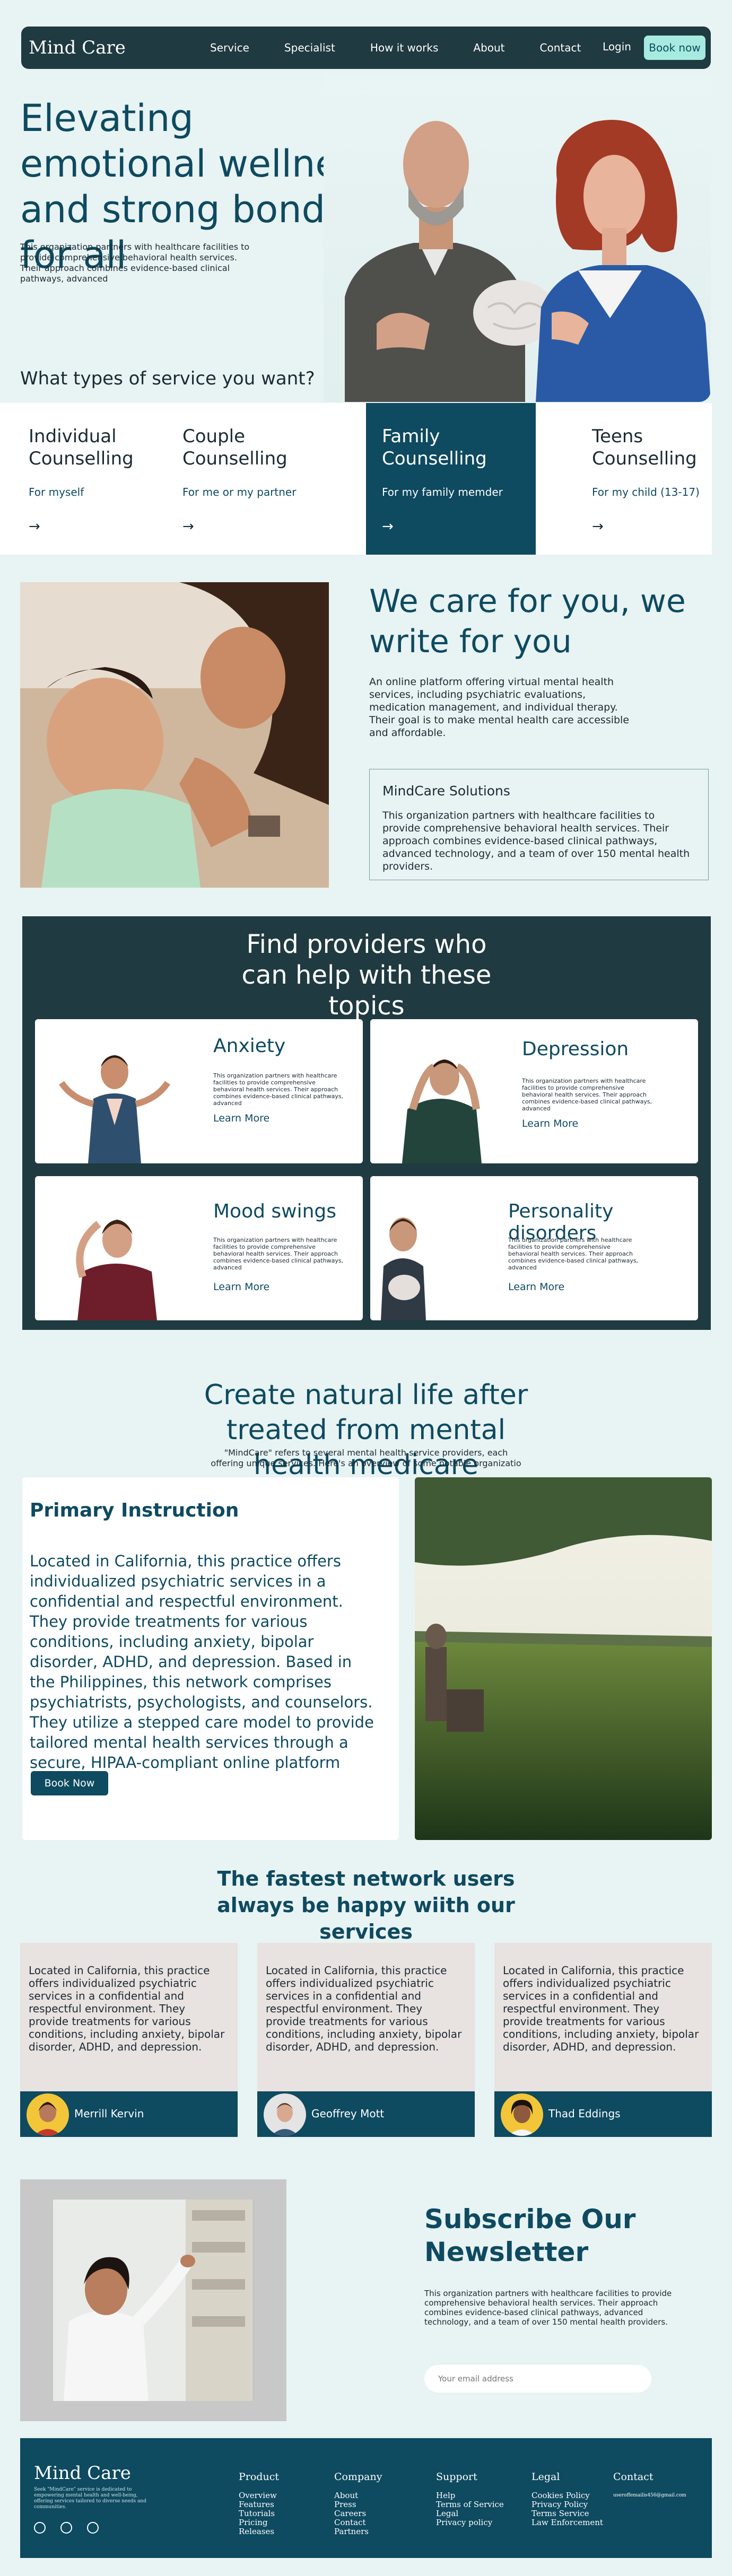  I want to click on provider-title: Anxiety, so click(250, 1046).